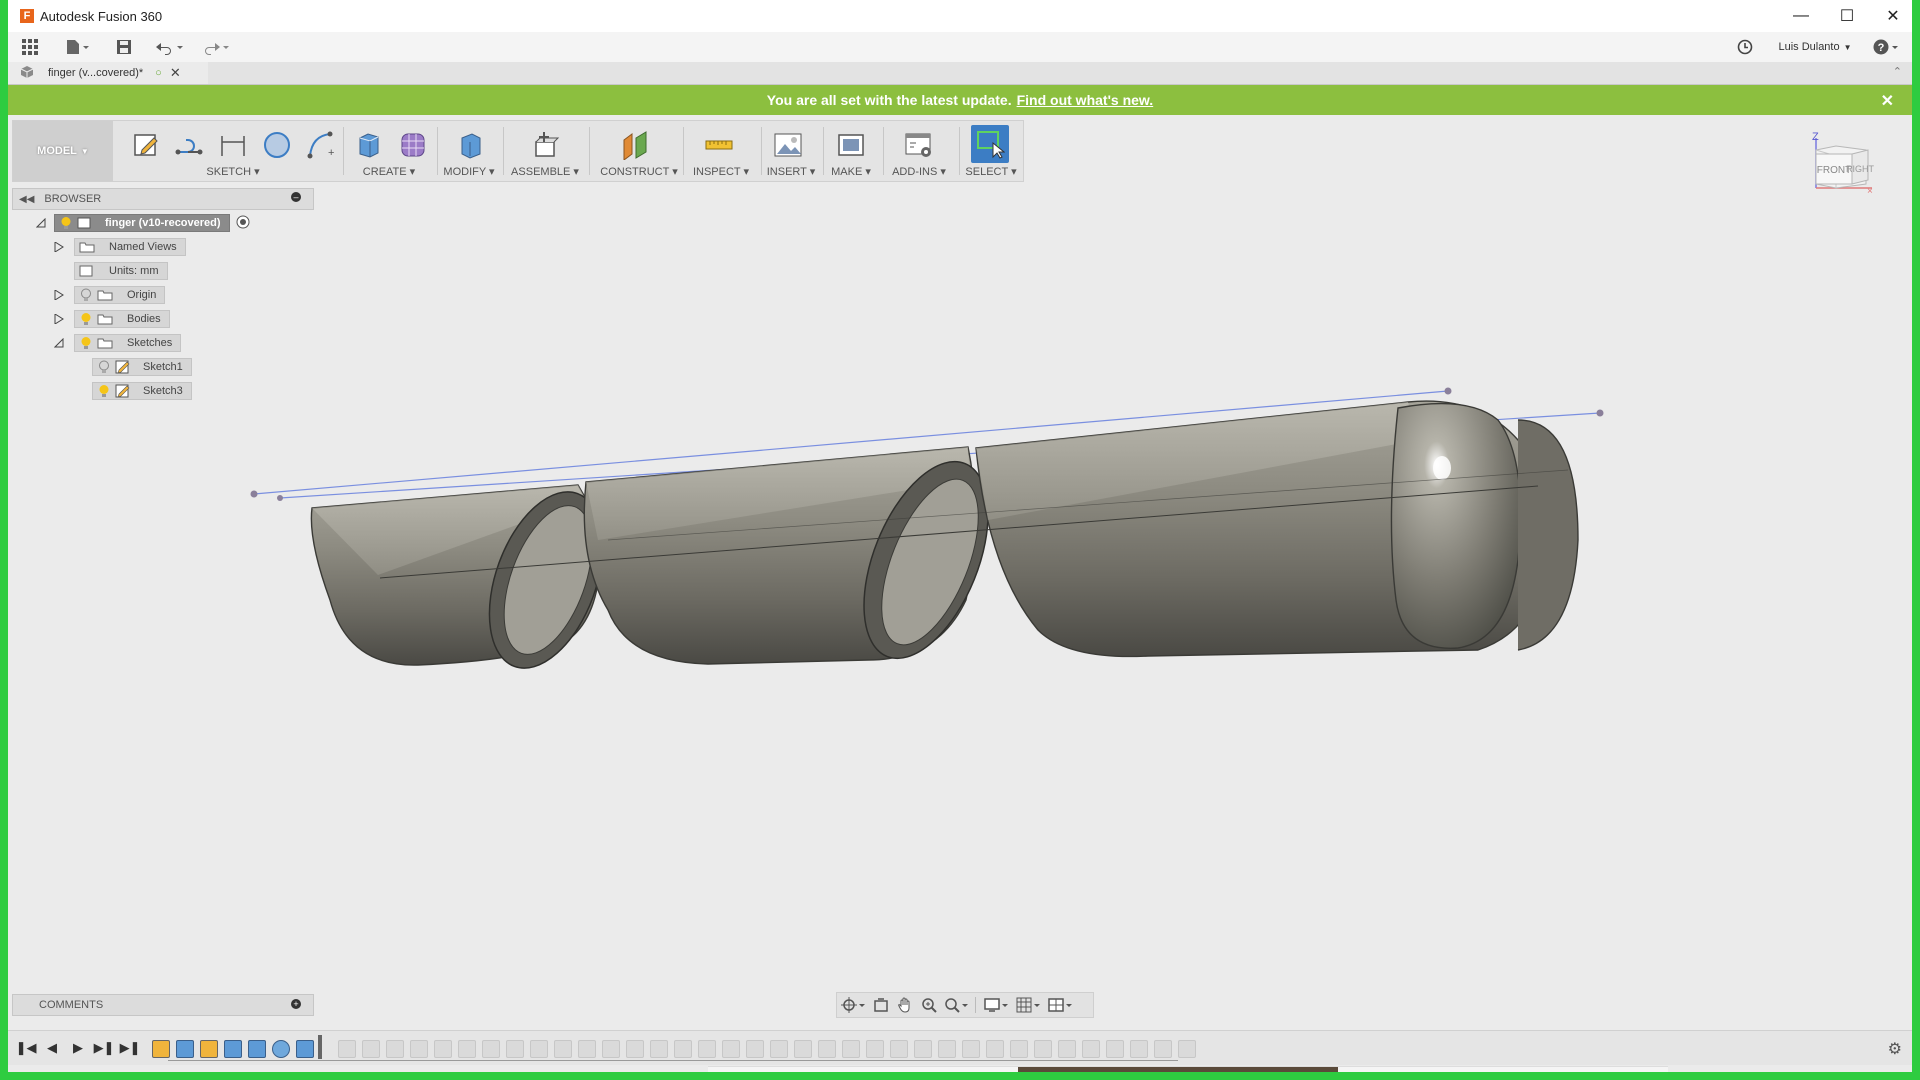  What do you see at coordinates (63, 151) in the screenshot?
I see `workspace-switcher: MODEL ▼` at bounding box center [63, 151].